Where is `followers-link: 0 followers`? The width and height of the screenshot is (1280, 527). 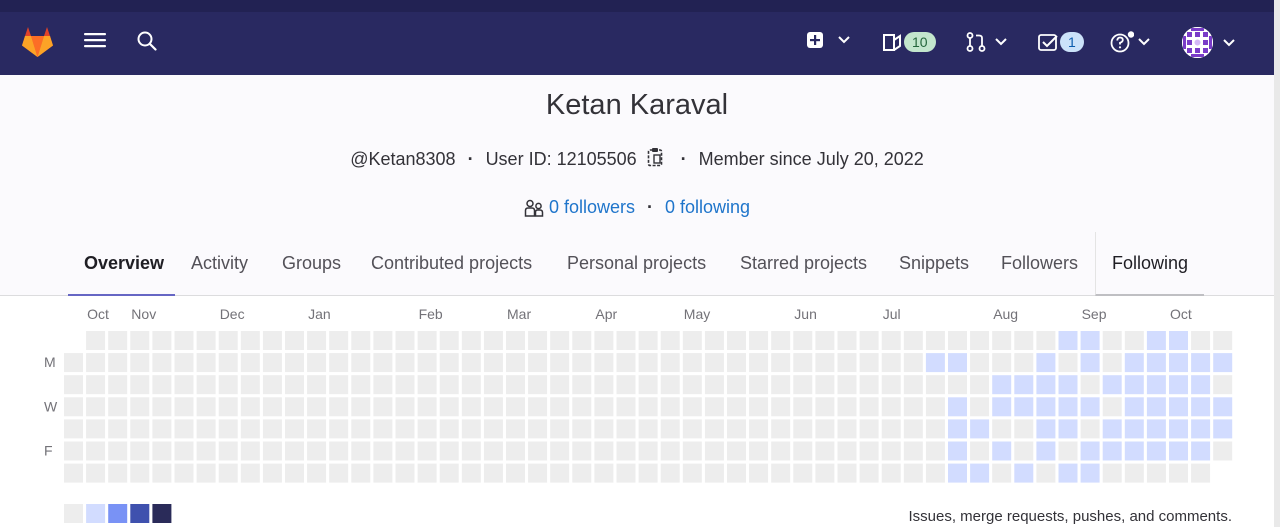
followers-link: 0 followers is located at coordinates (592, 207).